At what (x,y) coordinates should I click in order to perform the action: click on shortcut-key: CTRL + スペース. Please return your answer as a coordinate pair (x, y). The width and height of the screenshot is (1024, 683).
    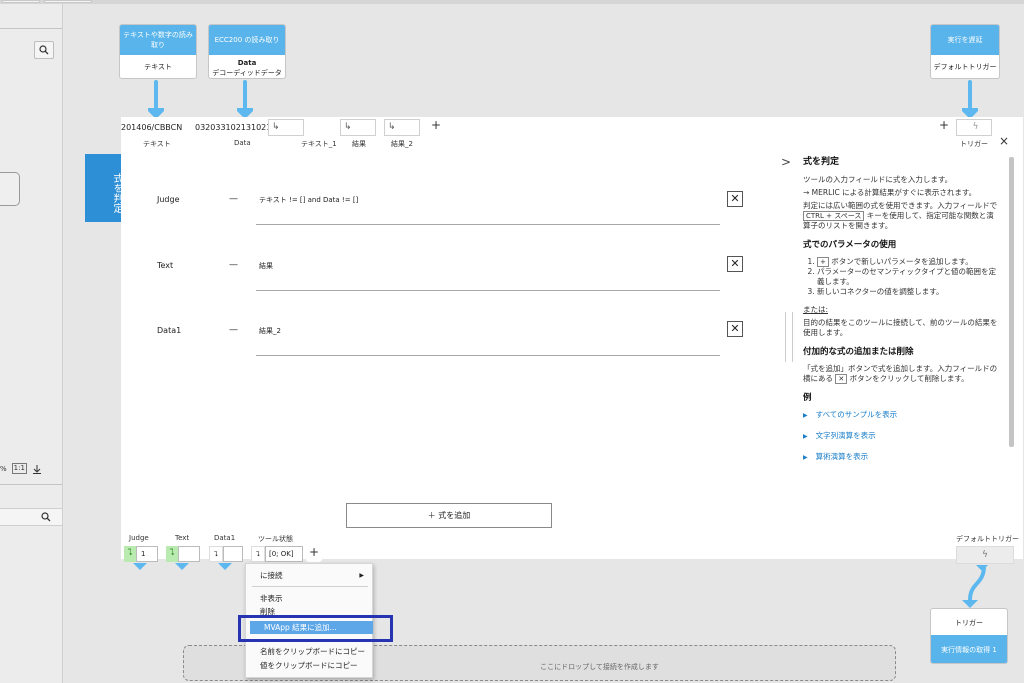
    Looking at the image, I should click on (834, 216).